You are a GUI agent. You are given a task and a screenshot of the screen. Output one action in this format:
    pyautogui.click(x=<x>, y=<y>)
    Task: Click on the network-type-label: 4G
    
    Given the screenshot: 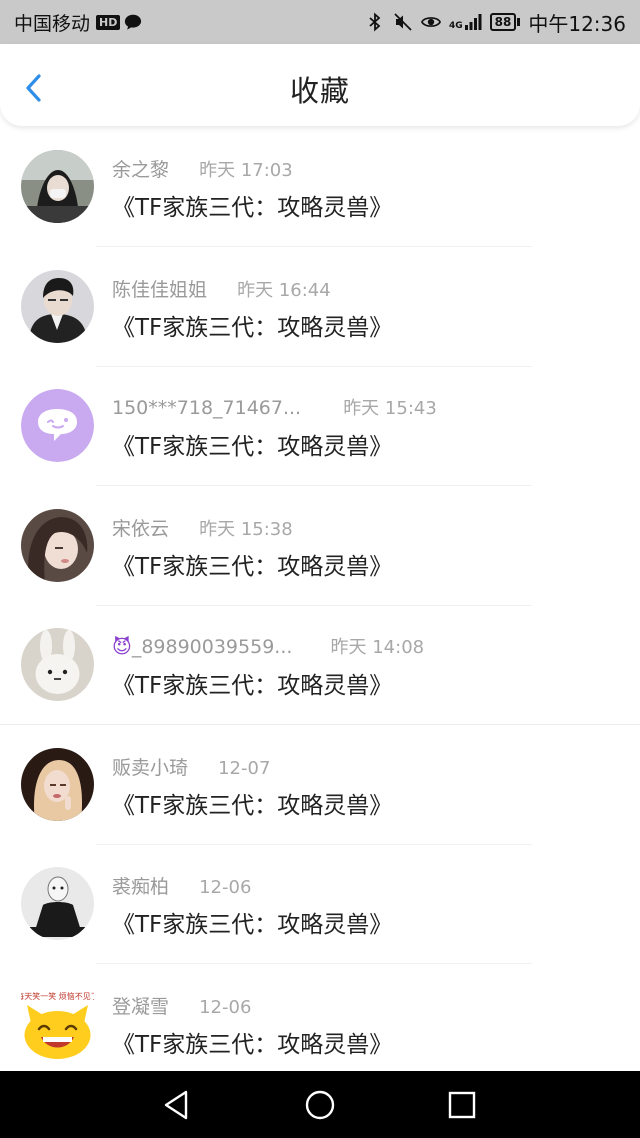 What is the action you would take?
    pyautogui.click(x=456, y=26)
    